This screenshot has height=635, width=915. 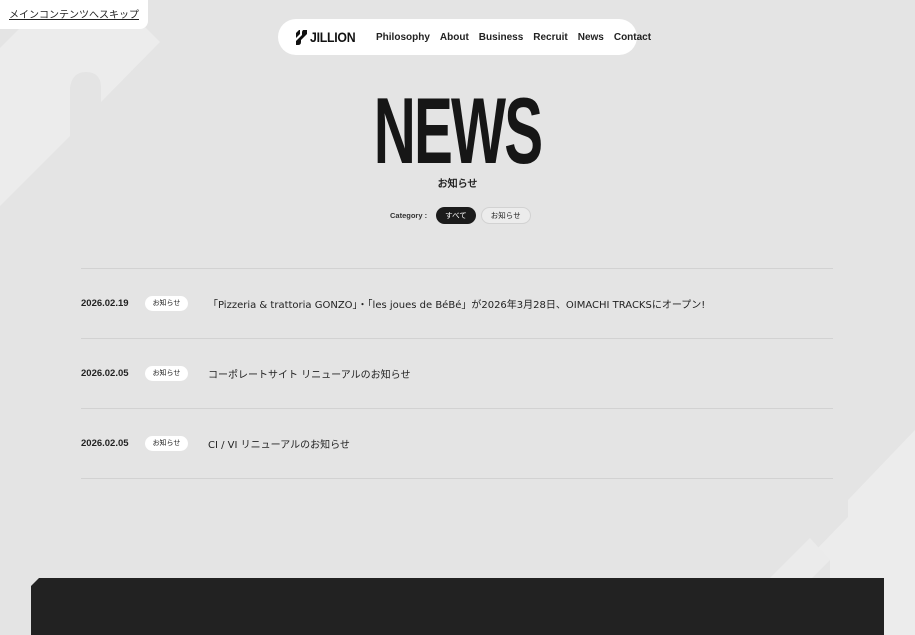 What do you see at coordinates (632, 37) in the screenshot?
I see `nav-link-contact: Contact` at bounding box center [632, 37].